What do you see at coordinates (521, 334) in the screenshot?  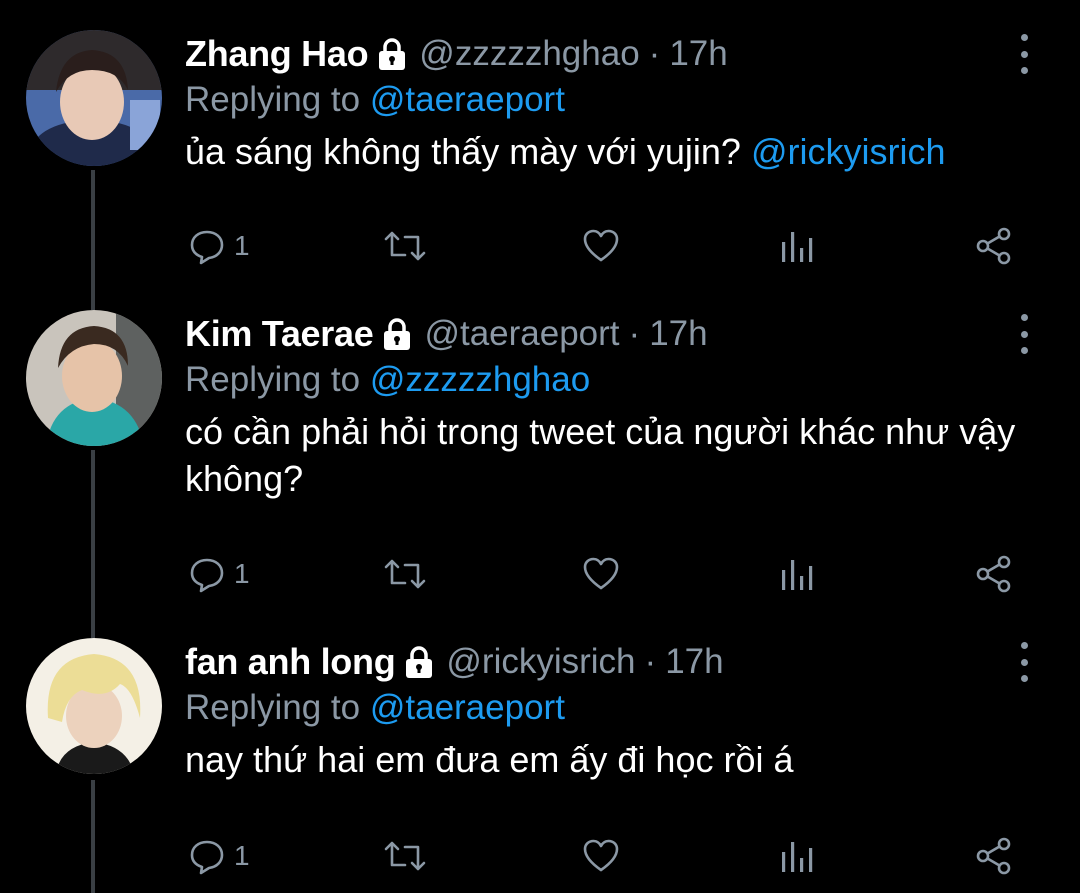 I see `username-handle: @taeraeport` at bounding box center [521, 334].